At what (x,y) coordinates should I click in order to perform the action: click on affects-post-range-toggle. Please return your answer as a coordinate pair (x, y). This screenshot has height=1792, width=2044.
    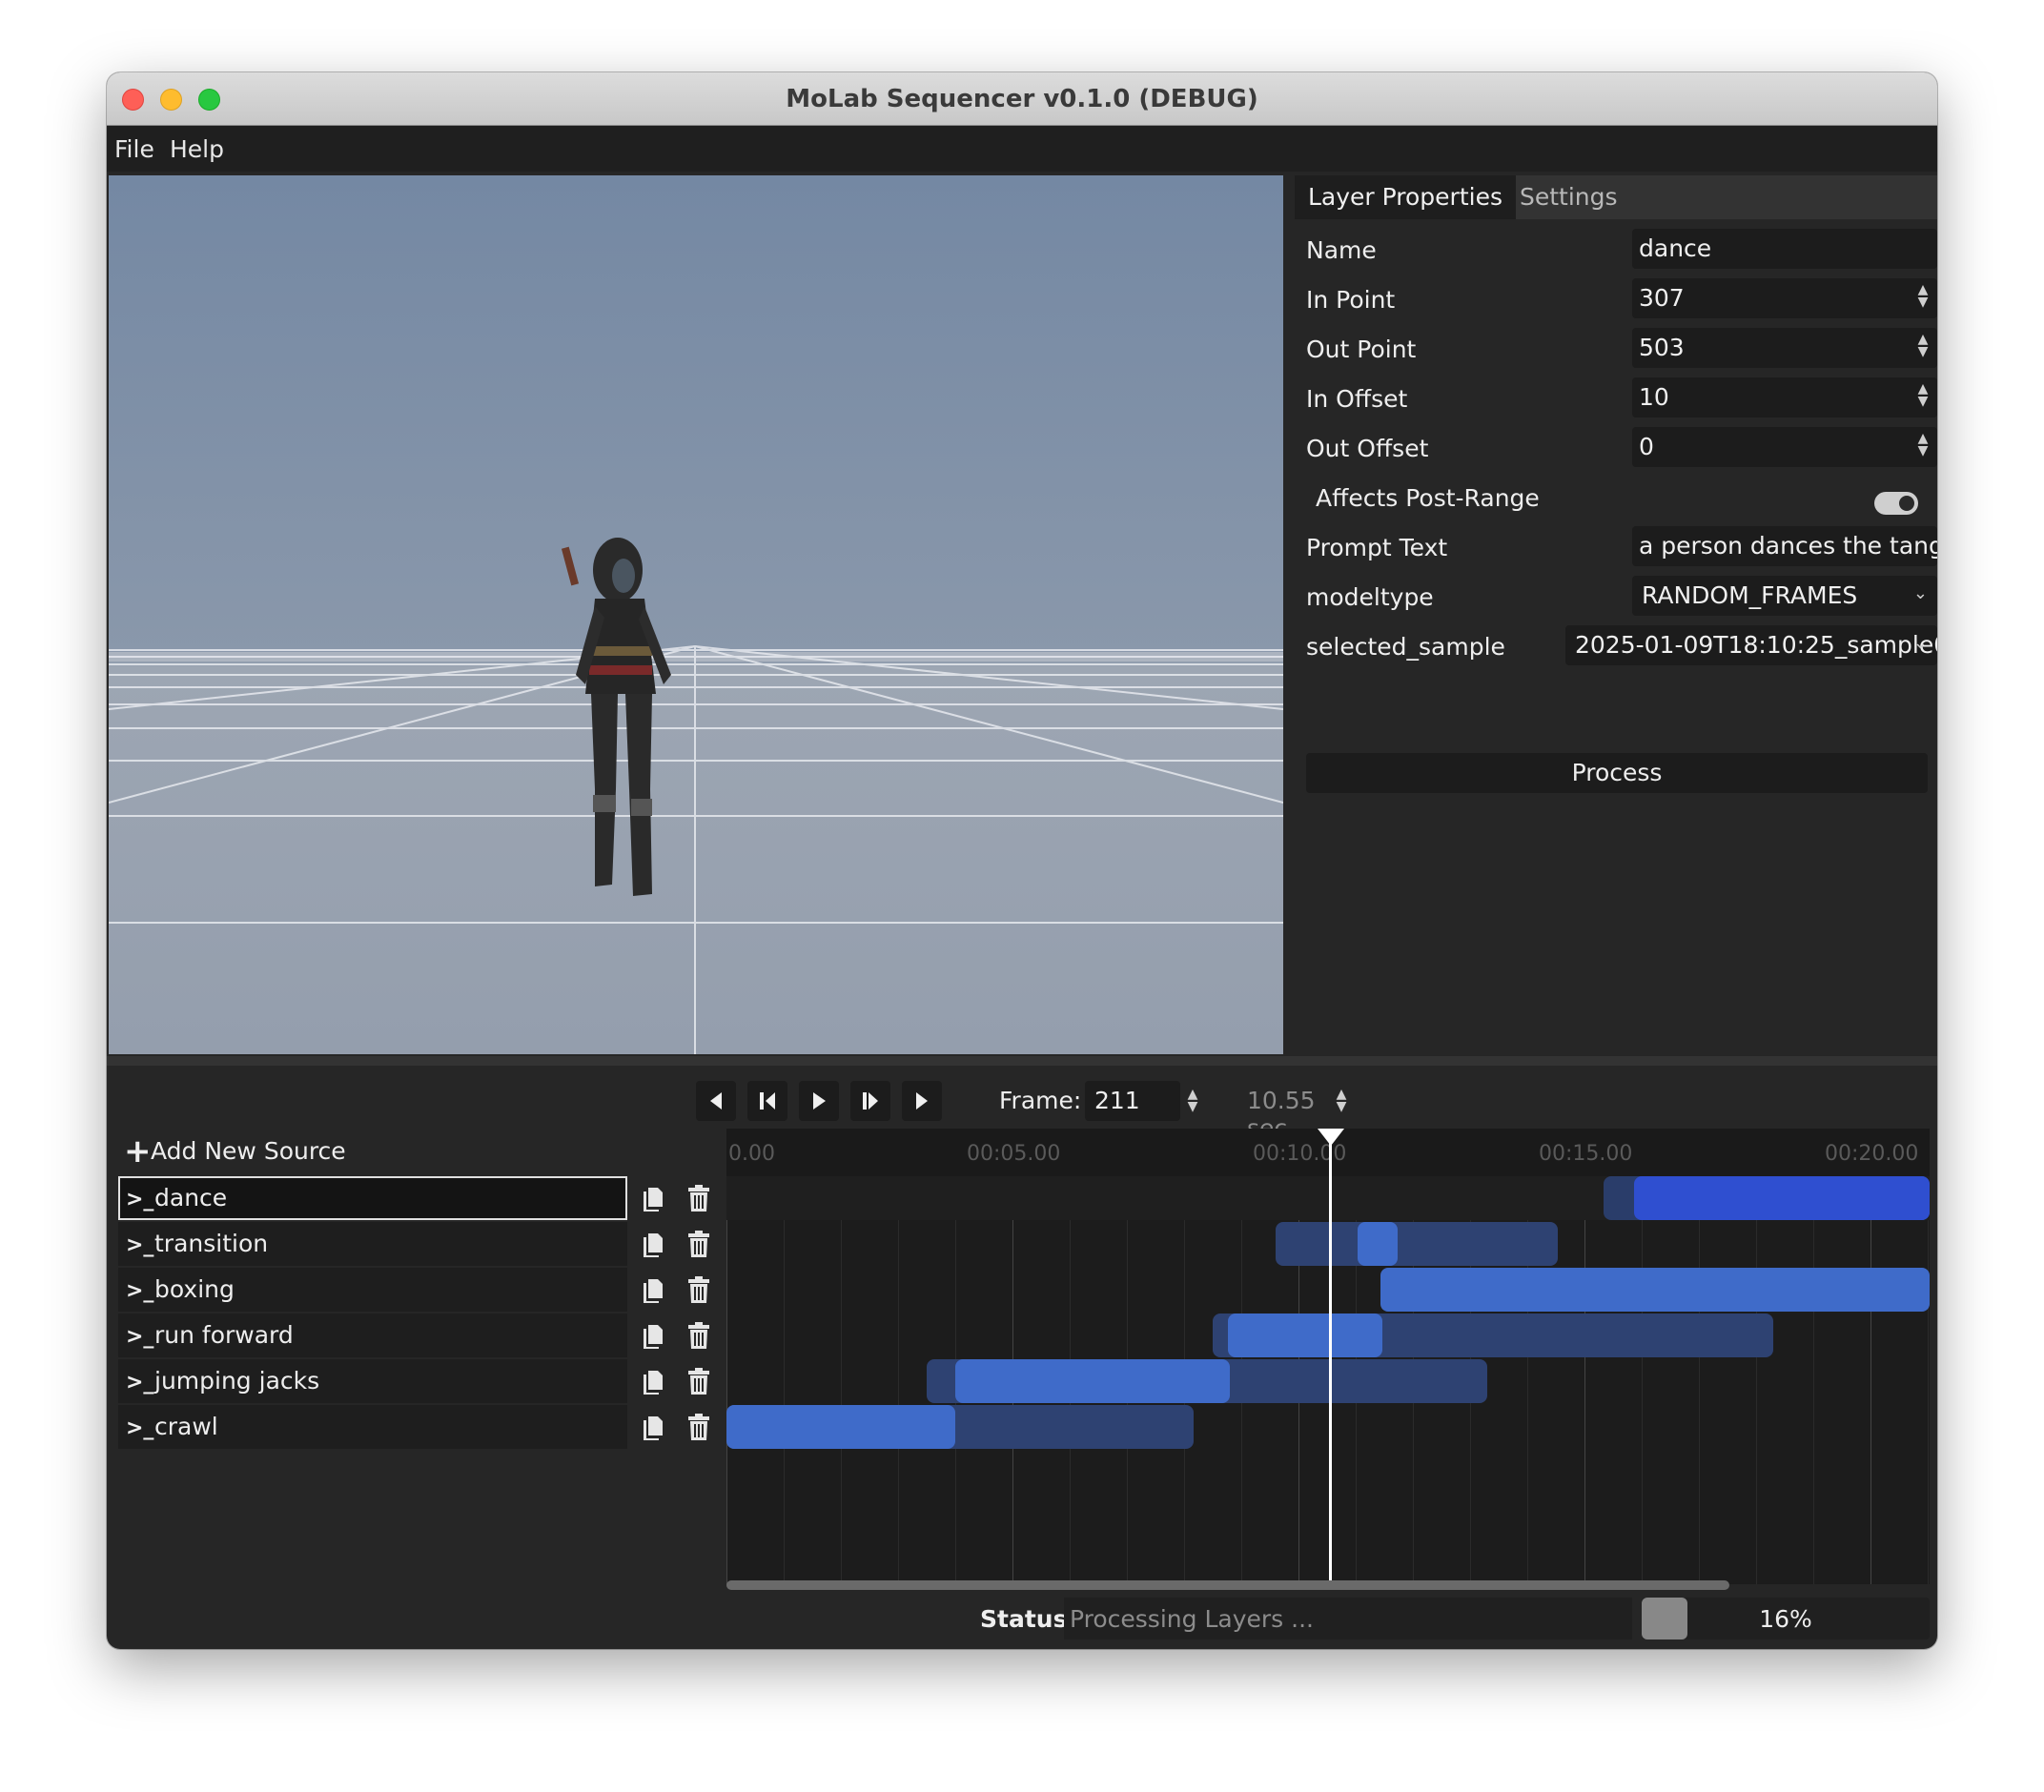
    Looking at the image, I should click on (1896, 504).